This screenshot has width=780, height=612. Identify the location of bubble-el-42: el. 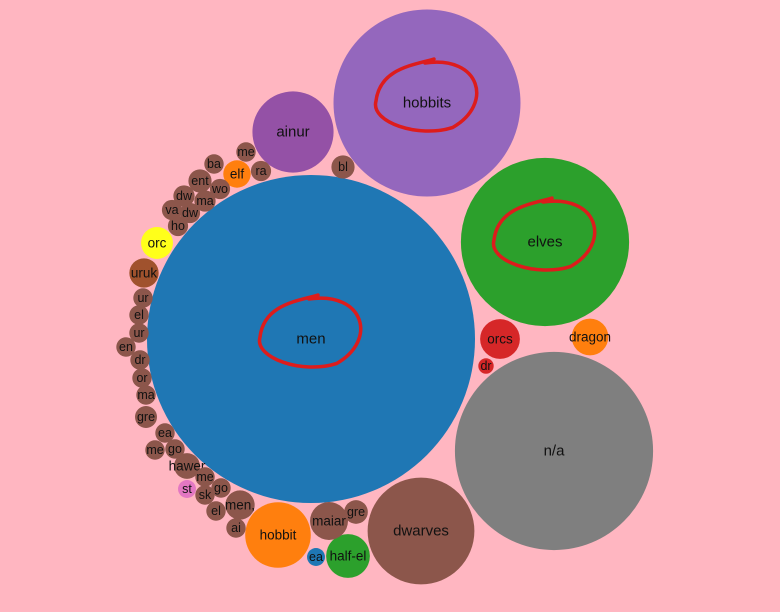
(216, 511).